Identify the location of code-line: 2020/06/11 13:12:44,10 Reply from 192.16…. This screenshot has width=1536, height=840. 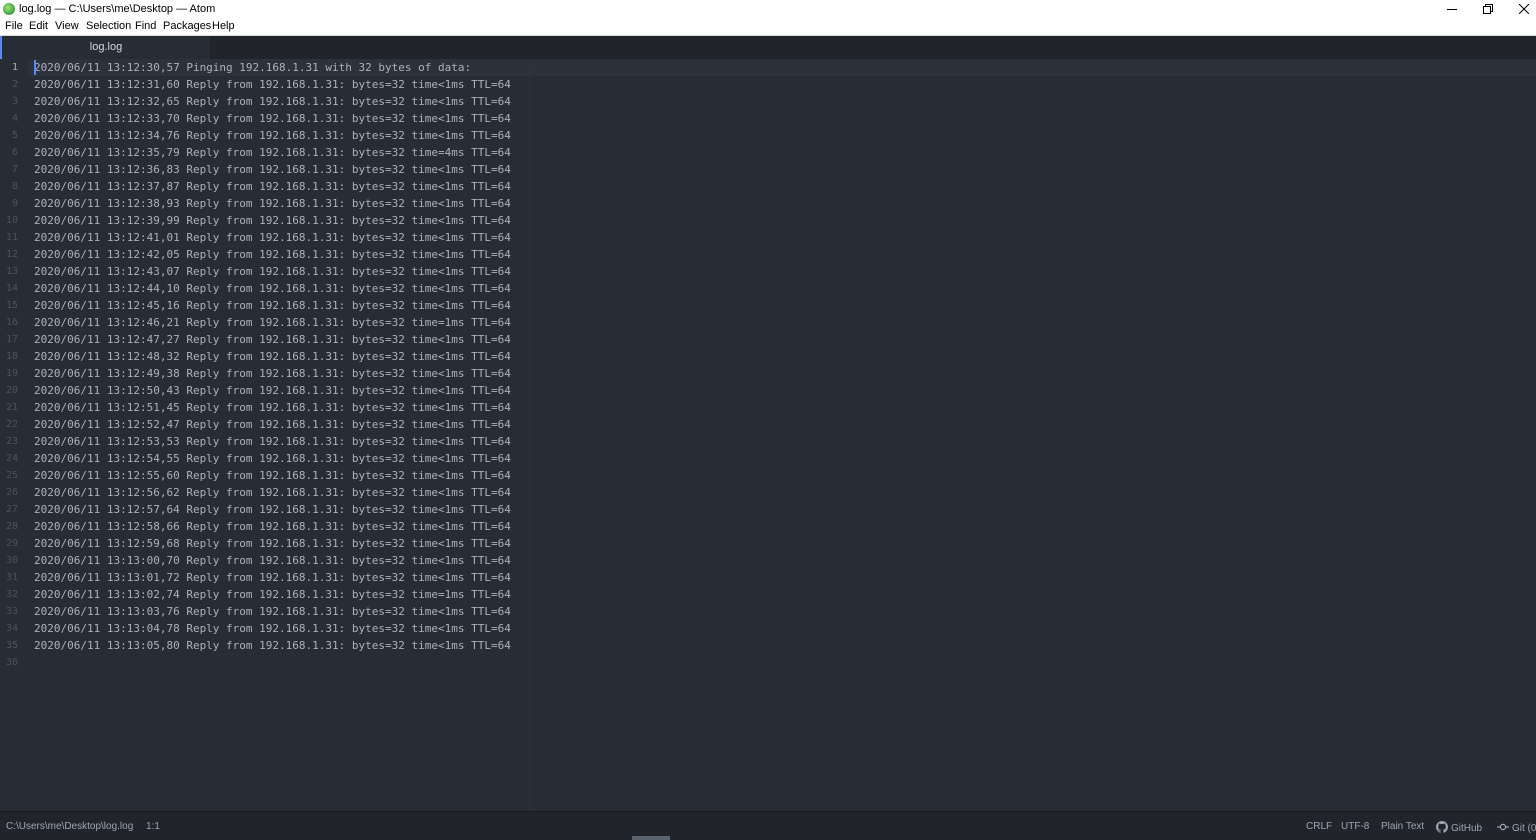
(272, 288).